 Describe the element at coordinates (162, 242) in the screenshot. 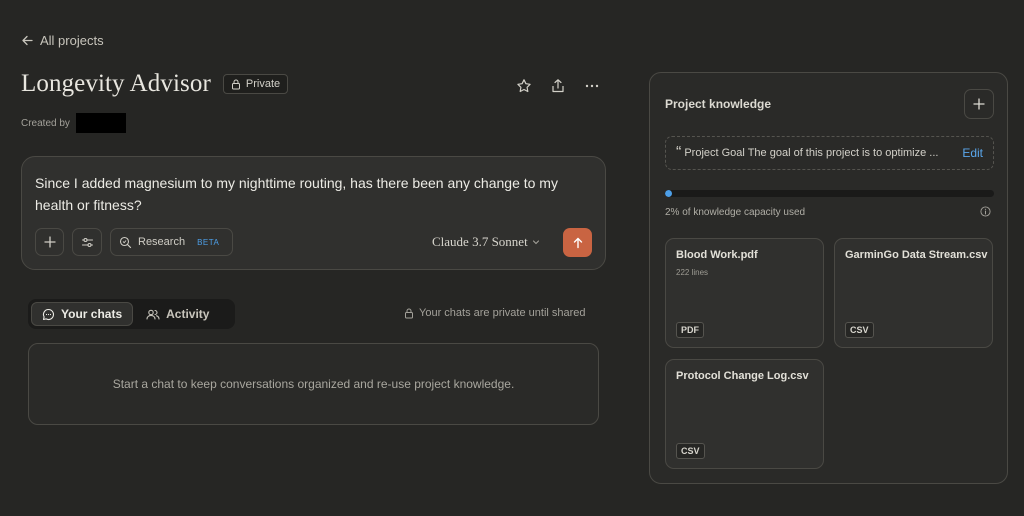

I see `research-label: Research` at that location.